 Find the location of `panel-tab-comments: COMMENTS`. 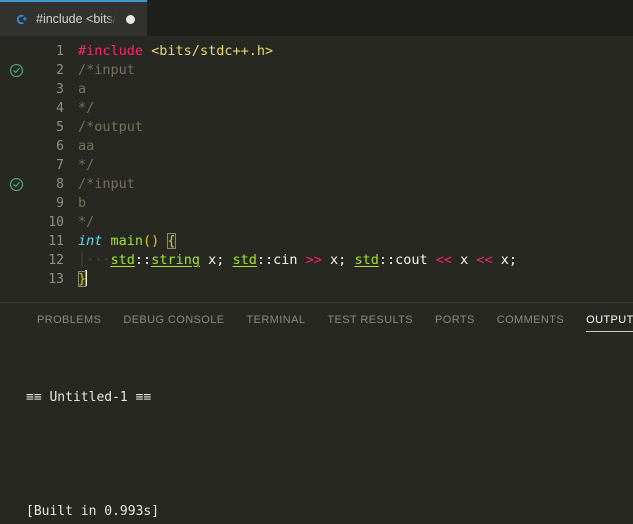

panel-tab-comments: COMMENTS is located at coordinates (530, 320).